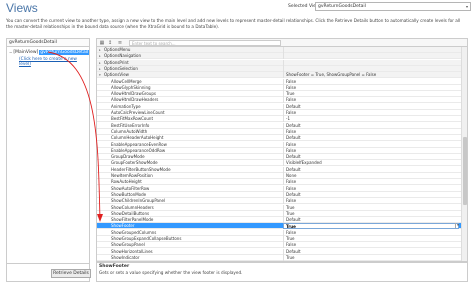  Describe the element at coordinates (129, 131) in the screenshot. I see `property-name: ColumnAutoWidth` at that location.